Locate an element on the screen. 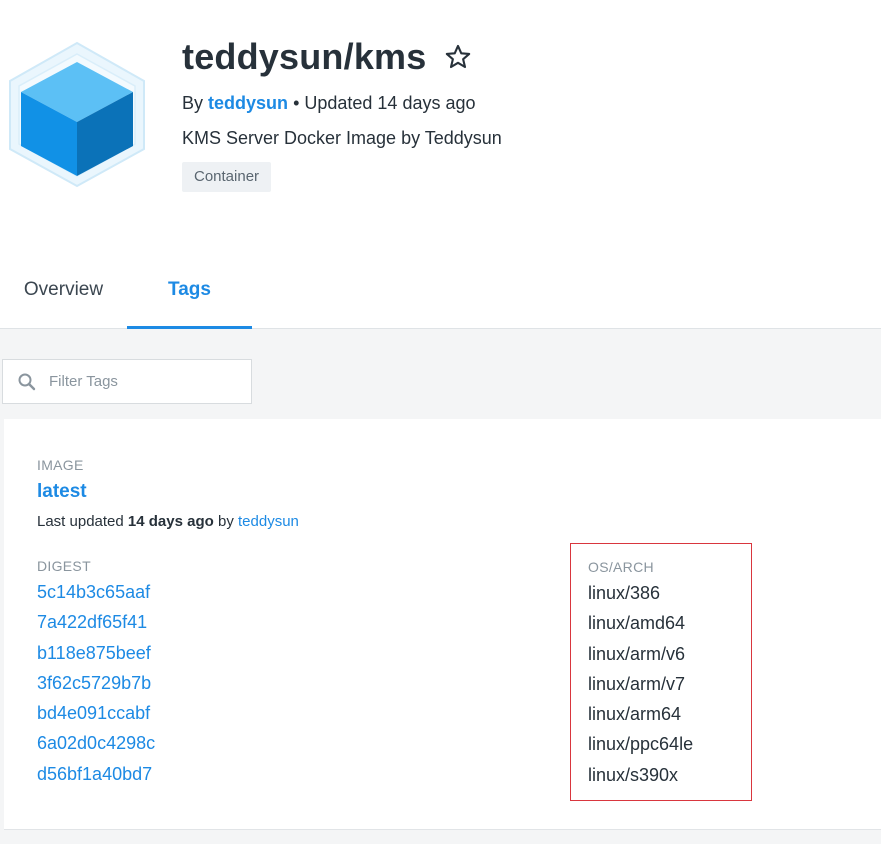  tag-link-latest: latest is located at coordinates (62, 492).